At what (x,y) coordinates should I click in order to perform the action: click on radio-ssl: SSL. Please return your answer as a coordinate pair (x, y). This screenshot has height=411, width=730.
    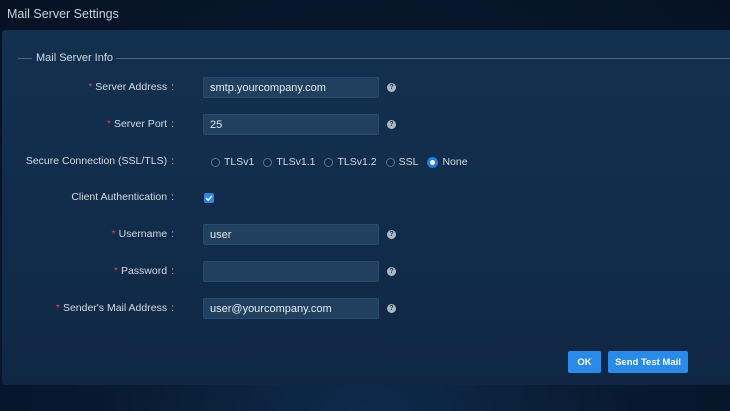
    Looking at the image, I should click on (401, 162).